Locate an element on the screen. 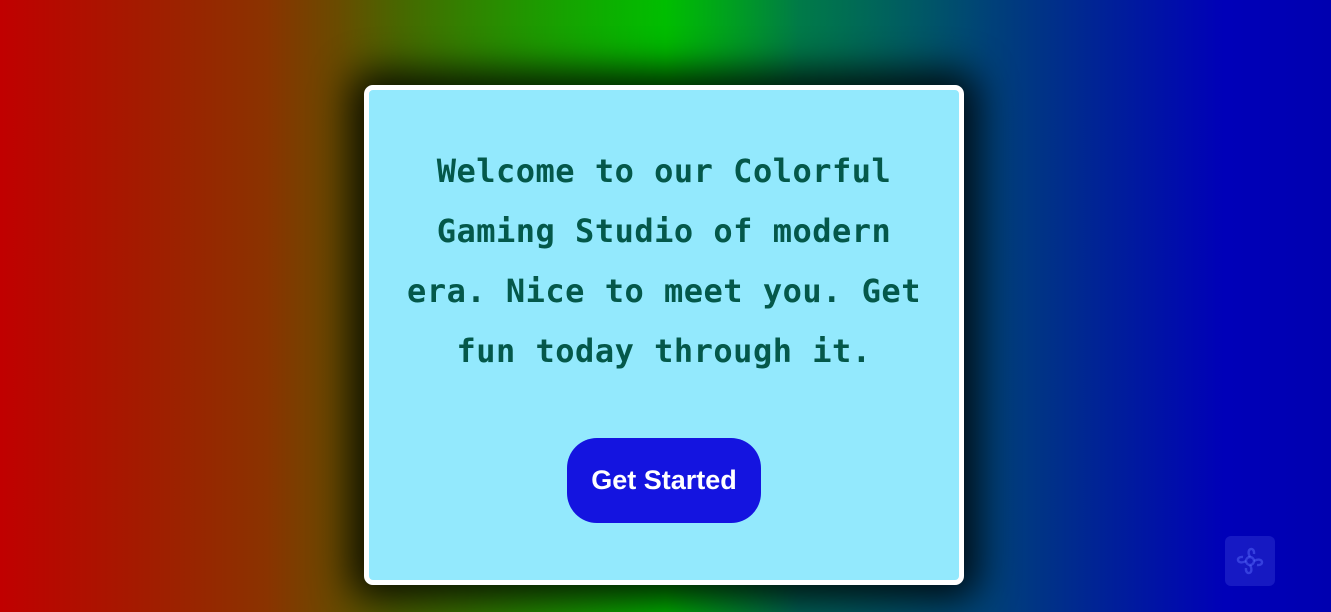  get-started-button: Get Started is located at coordinates (664, 480).